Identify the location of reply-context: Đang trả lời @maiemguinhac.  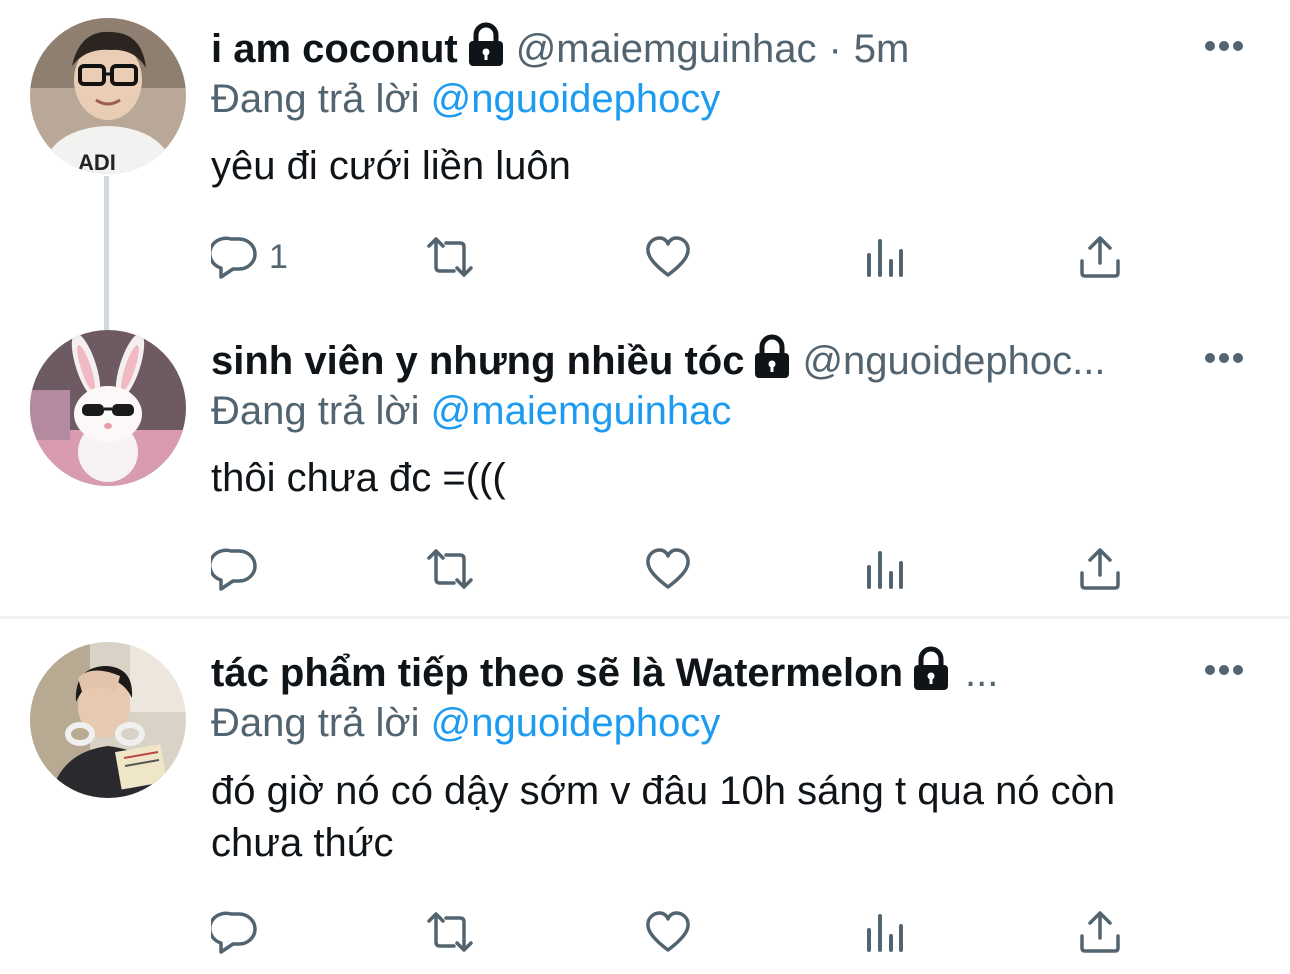
(471, 411).